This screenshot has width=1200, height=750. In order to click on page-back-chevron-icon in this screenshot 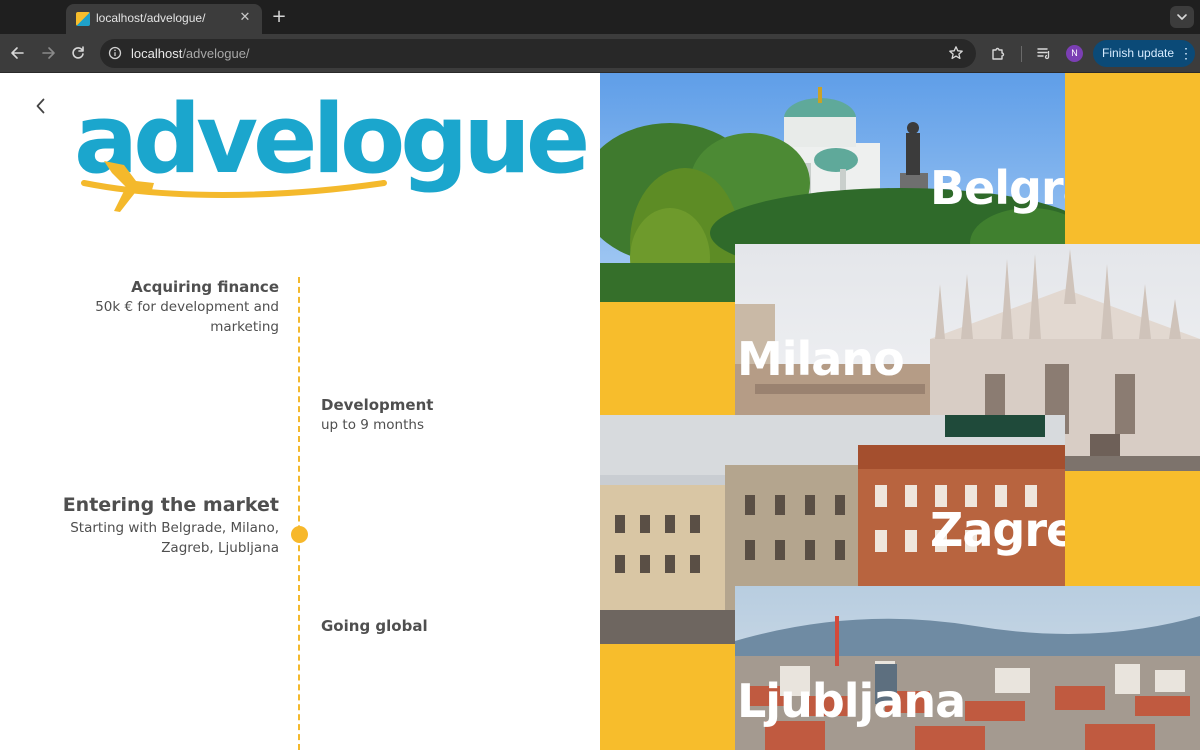, I will do `click(41, 106)`.